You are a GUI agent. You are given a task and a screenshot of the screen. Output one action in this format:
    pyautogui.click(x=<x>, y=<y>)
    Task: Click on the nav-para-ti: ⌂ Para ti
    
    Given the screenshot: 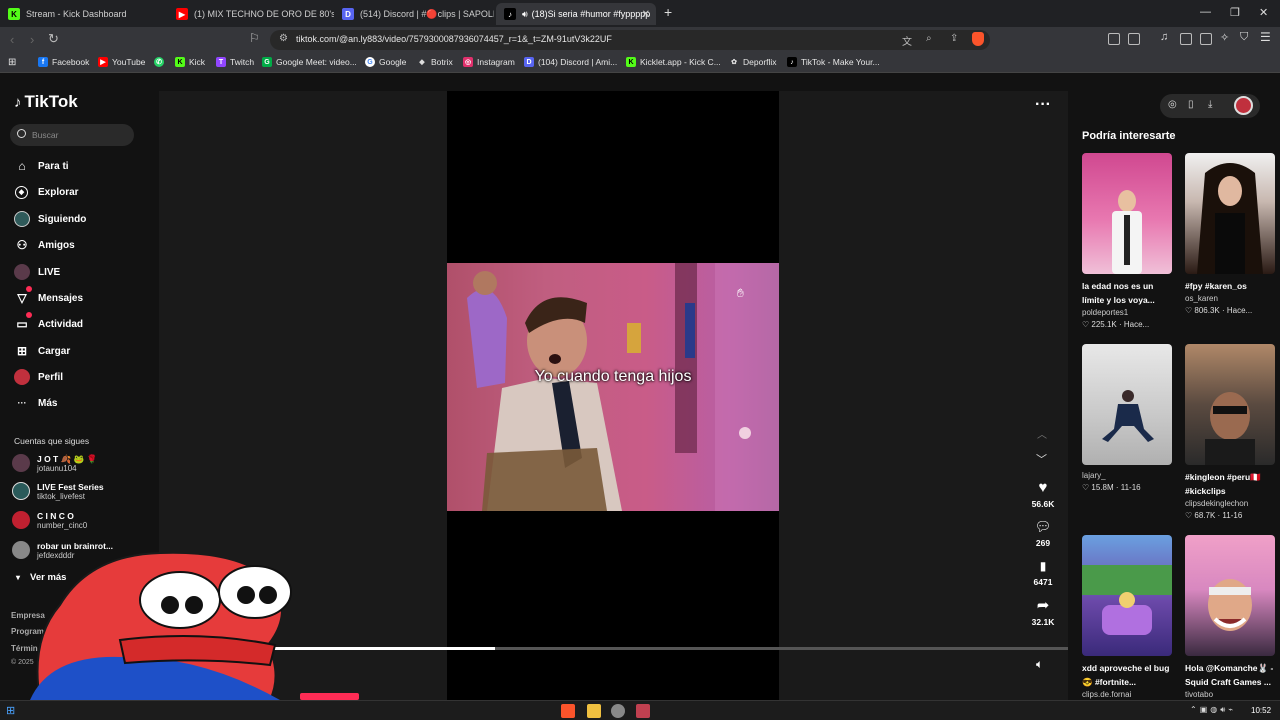 What is the action you would take?
    pyautogui.click(x=41, y=166)
    